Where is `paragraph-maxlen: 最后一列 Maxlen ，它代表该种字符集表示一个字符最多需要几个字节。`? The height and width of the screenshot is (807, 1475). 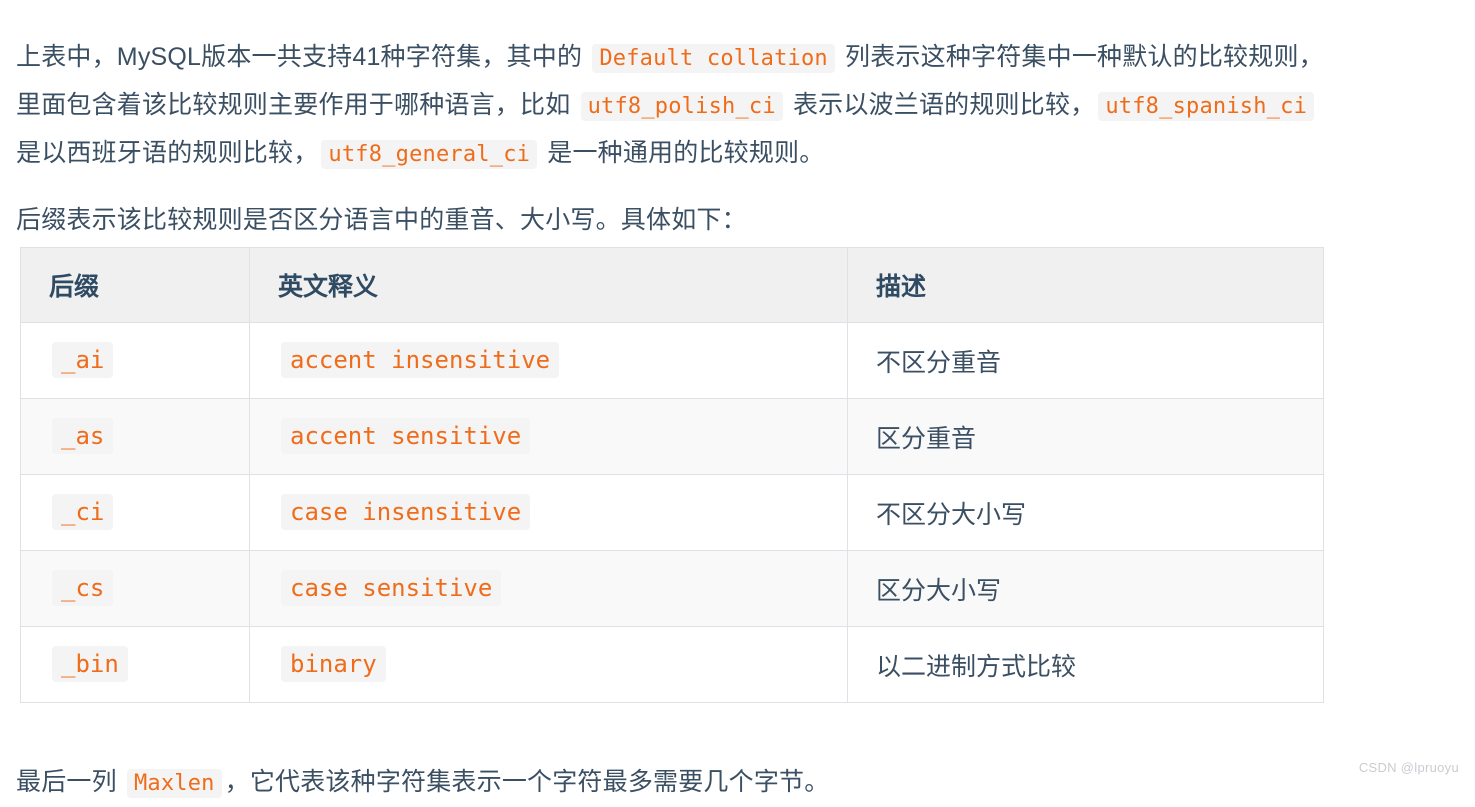 paragraph-maxlen: 最后一列 Maxlen ，它代表该种字符集表示一个字符最多需要几个字节。 is located at coordinates (677, 783).